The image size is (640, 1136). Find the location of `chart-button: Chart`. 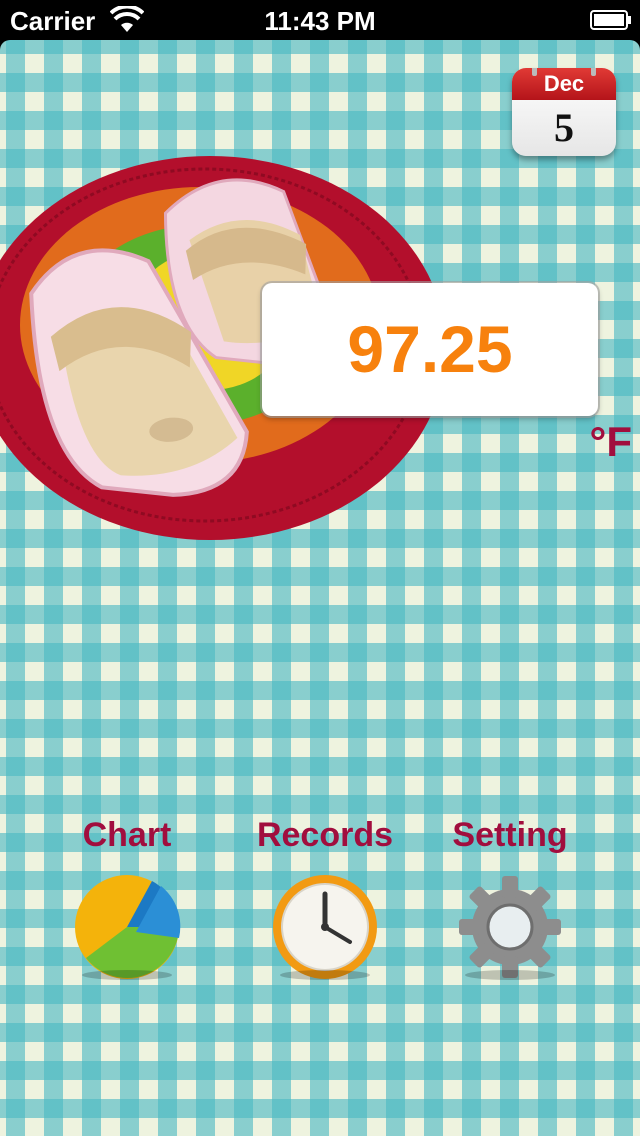

chart-button: Chart is located at coordinates (127, 897).